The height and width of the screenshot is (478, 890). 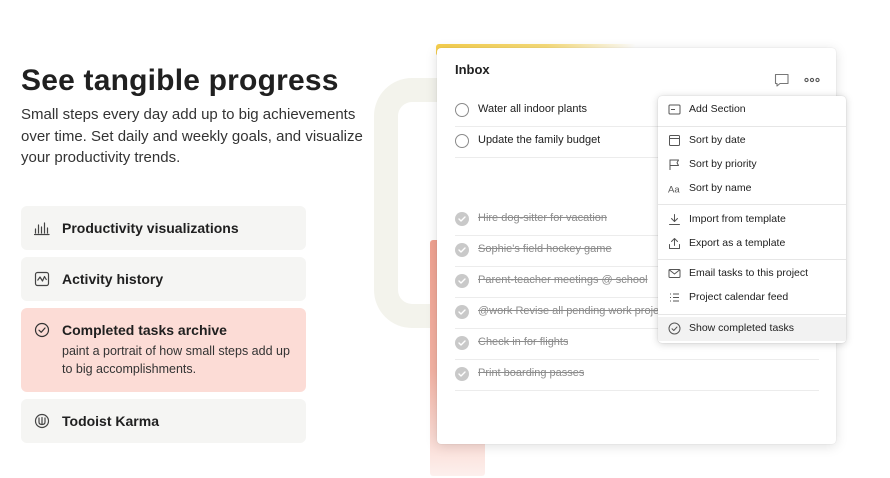 What do you see at coordinates (749, 273) in the screenshot?
I see `menu-item-label: Email tasks to this project` at bounding box center [749, 273].